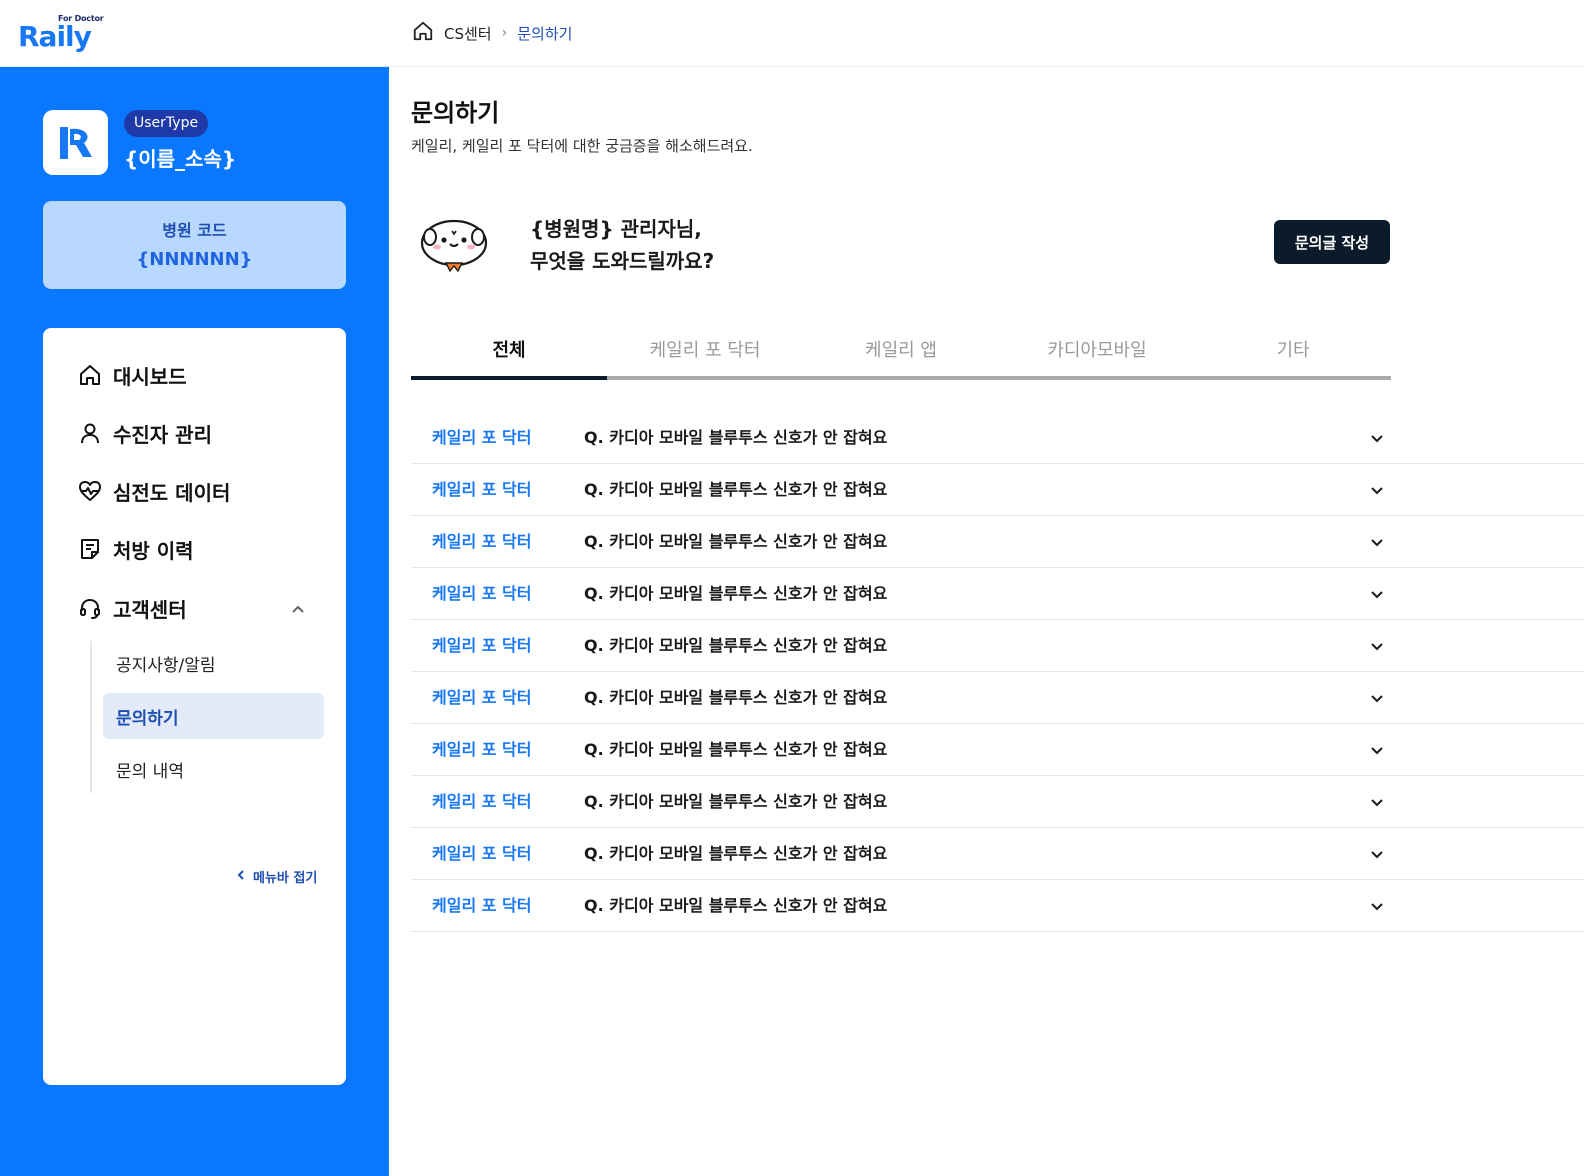 The width and height of the screenshot is (1584, 1176). I want to click on breadcrumb-current: 문의하기, so click(545, 33).